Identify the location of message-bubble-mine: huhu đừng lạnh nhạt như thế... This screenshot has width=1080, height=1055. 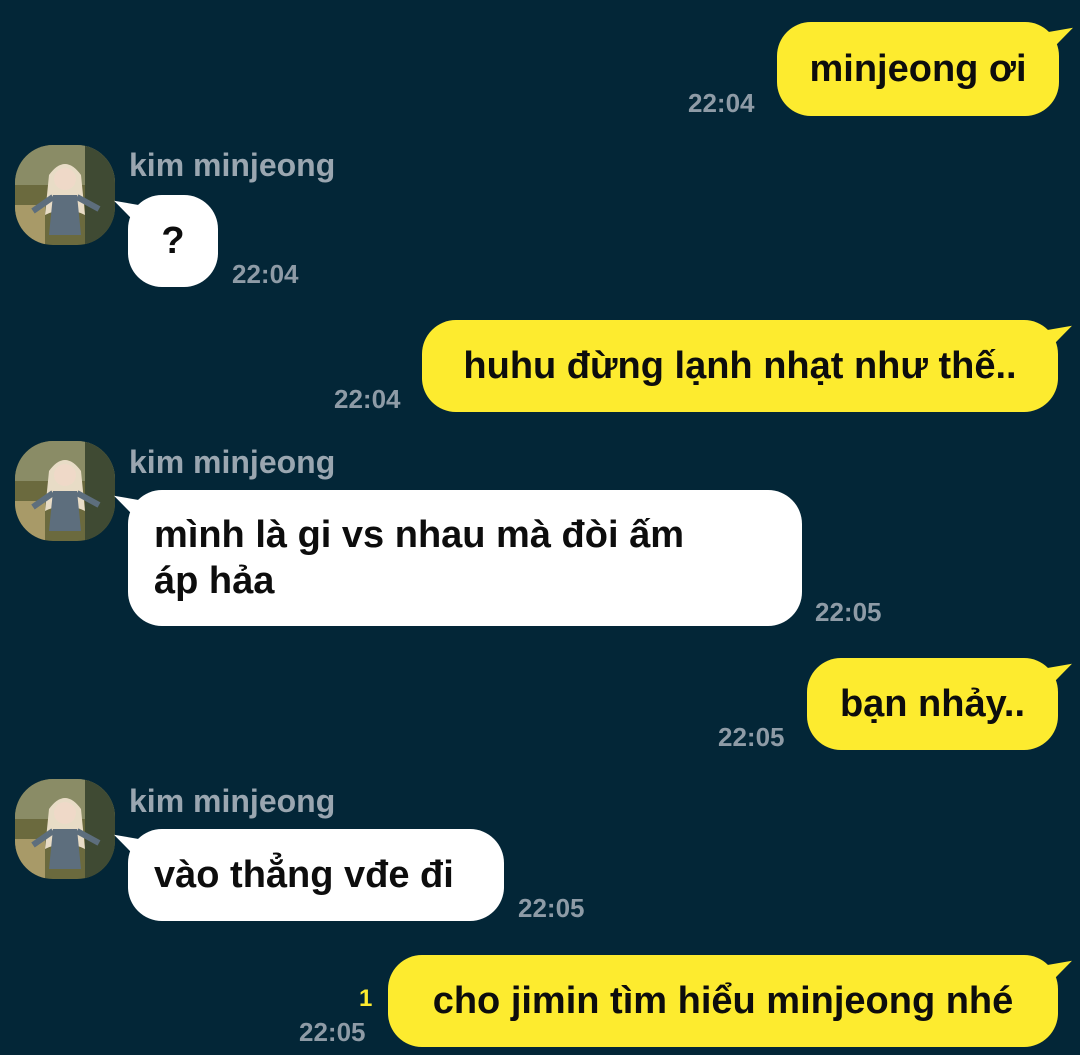
(740, 366).